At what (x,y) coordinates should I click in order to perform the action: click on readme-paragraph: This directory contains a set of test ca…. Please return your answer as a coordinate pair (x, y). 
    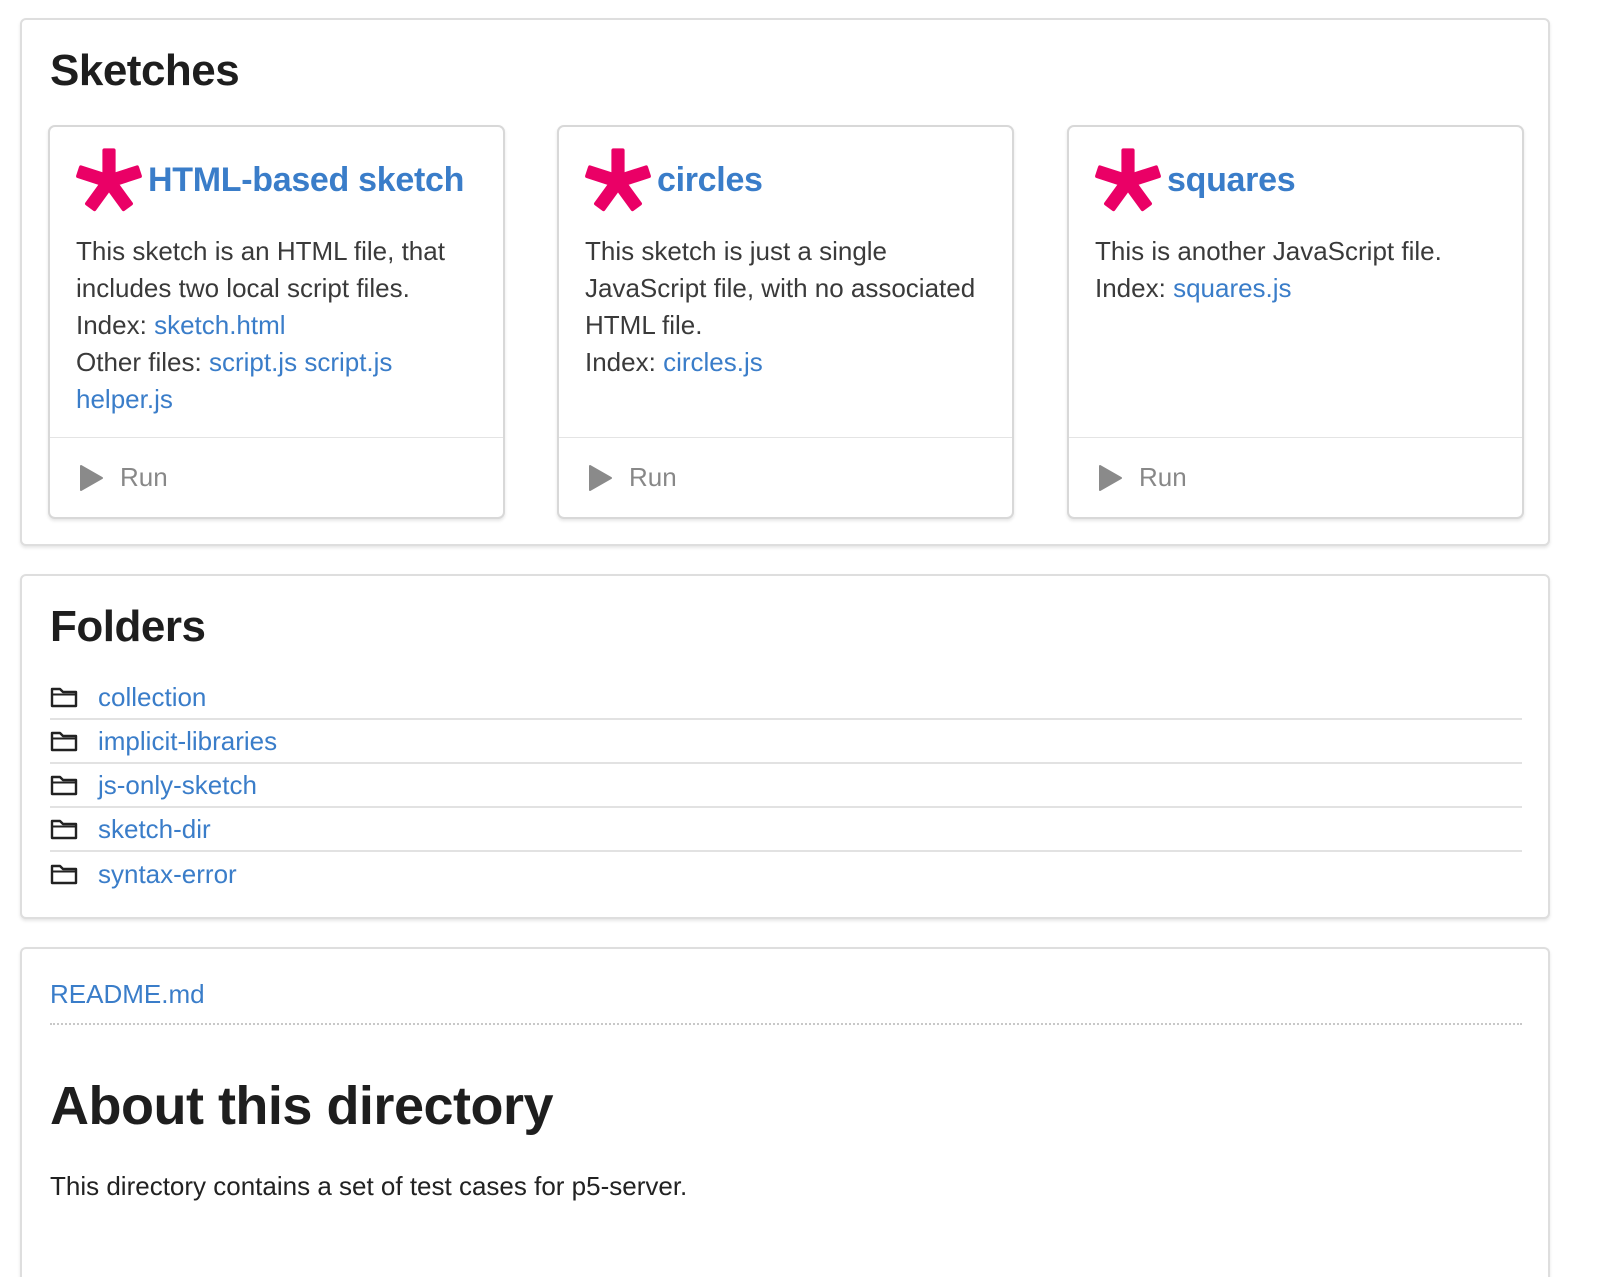
    Looking at the image, I should click on (369, 1186).